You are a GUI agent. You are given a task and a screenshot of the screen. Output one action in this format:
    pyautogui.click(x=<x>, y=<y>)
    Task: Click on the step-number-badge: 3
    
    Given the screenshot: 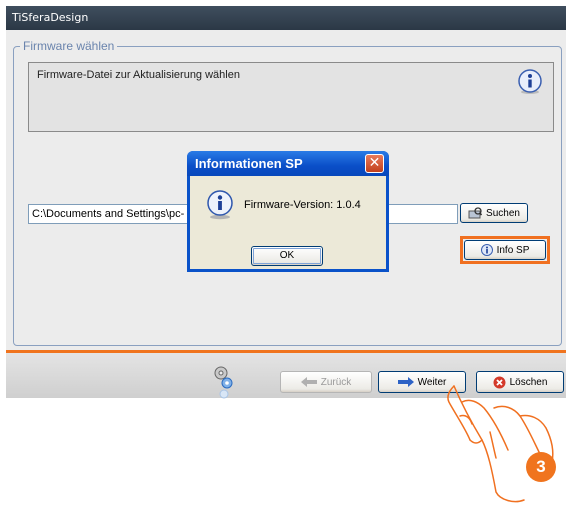 What is the action you would take?
    pyautogui.click(x=541, y=467)
    